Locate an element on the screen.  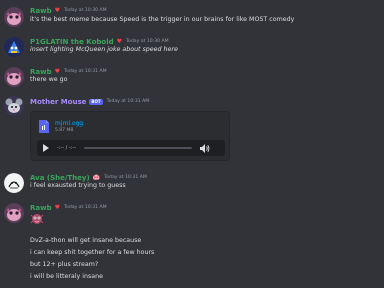
message-text: but 12+ plus stream? is located at coordinates (64, 264).